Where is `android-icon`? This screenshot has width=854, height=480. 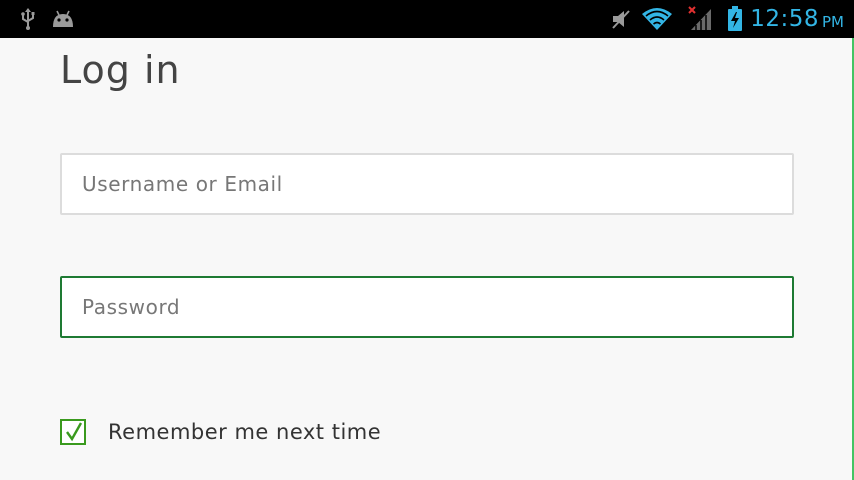 android-icon is located at coordinates (63, 19).